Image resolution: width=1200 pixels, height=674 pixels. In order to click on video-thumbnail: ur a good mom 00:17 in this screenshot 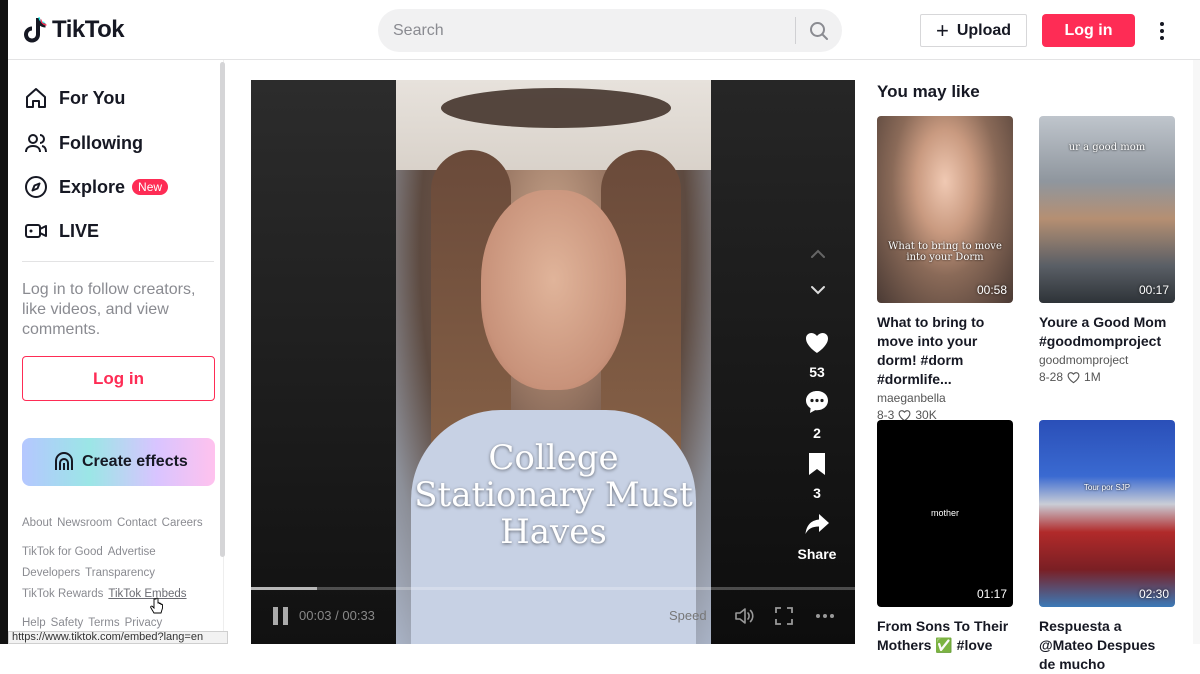, I will do `click(1107, 209)`.